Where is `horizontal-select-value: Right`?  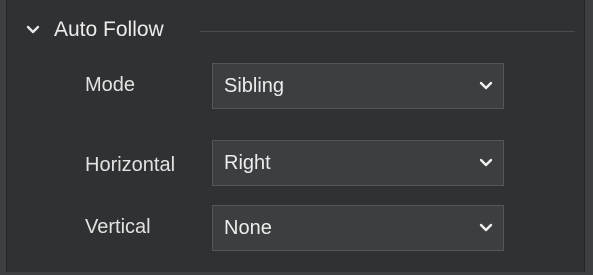 horizontal-select-value: Right is located at coordinates (247, 162).